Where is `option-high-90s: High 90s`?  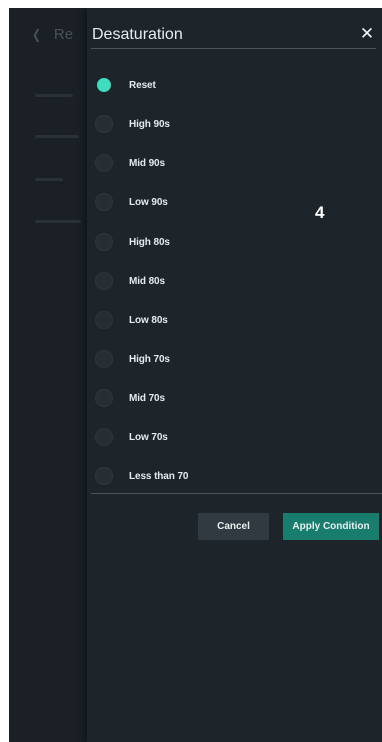 option-high-90s: High 90s is located at coordinates (132, 124).